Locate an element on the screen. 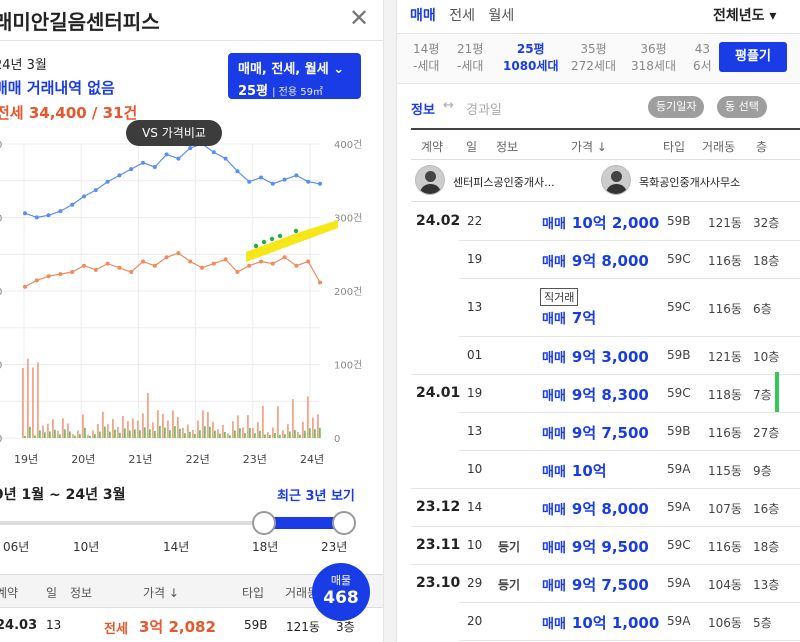 The image size is (800, 642). tab-monthly: 월세 is located at coordinates (501, 15).